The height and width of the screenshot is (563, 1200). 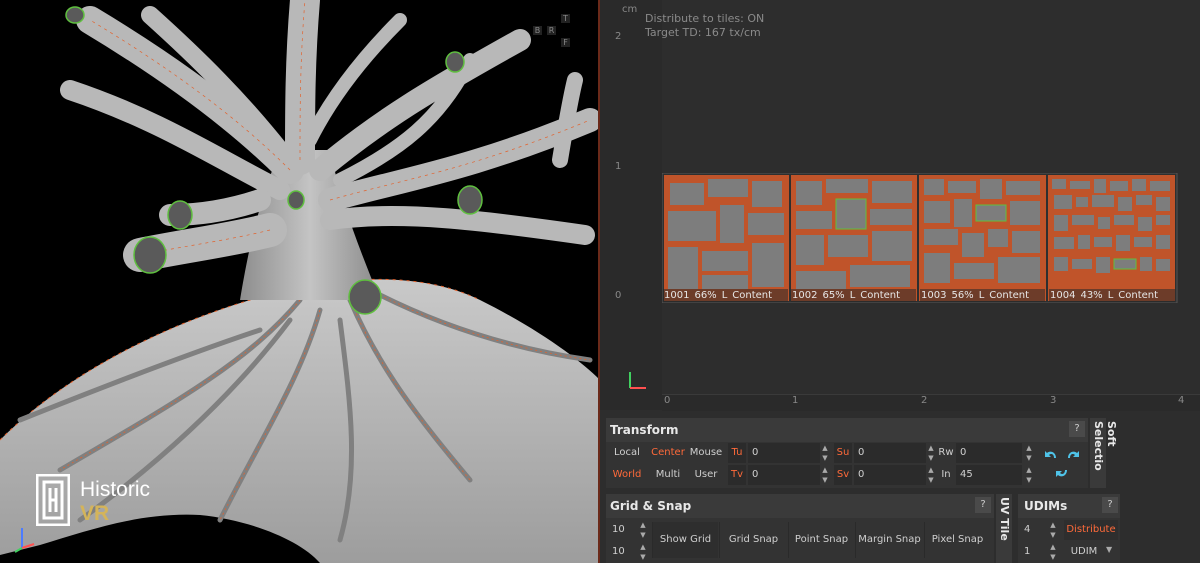 I want to click on sv-stepper: ▲ ▼, so click(x=931, y=475).